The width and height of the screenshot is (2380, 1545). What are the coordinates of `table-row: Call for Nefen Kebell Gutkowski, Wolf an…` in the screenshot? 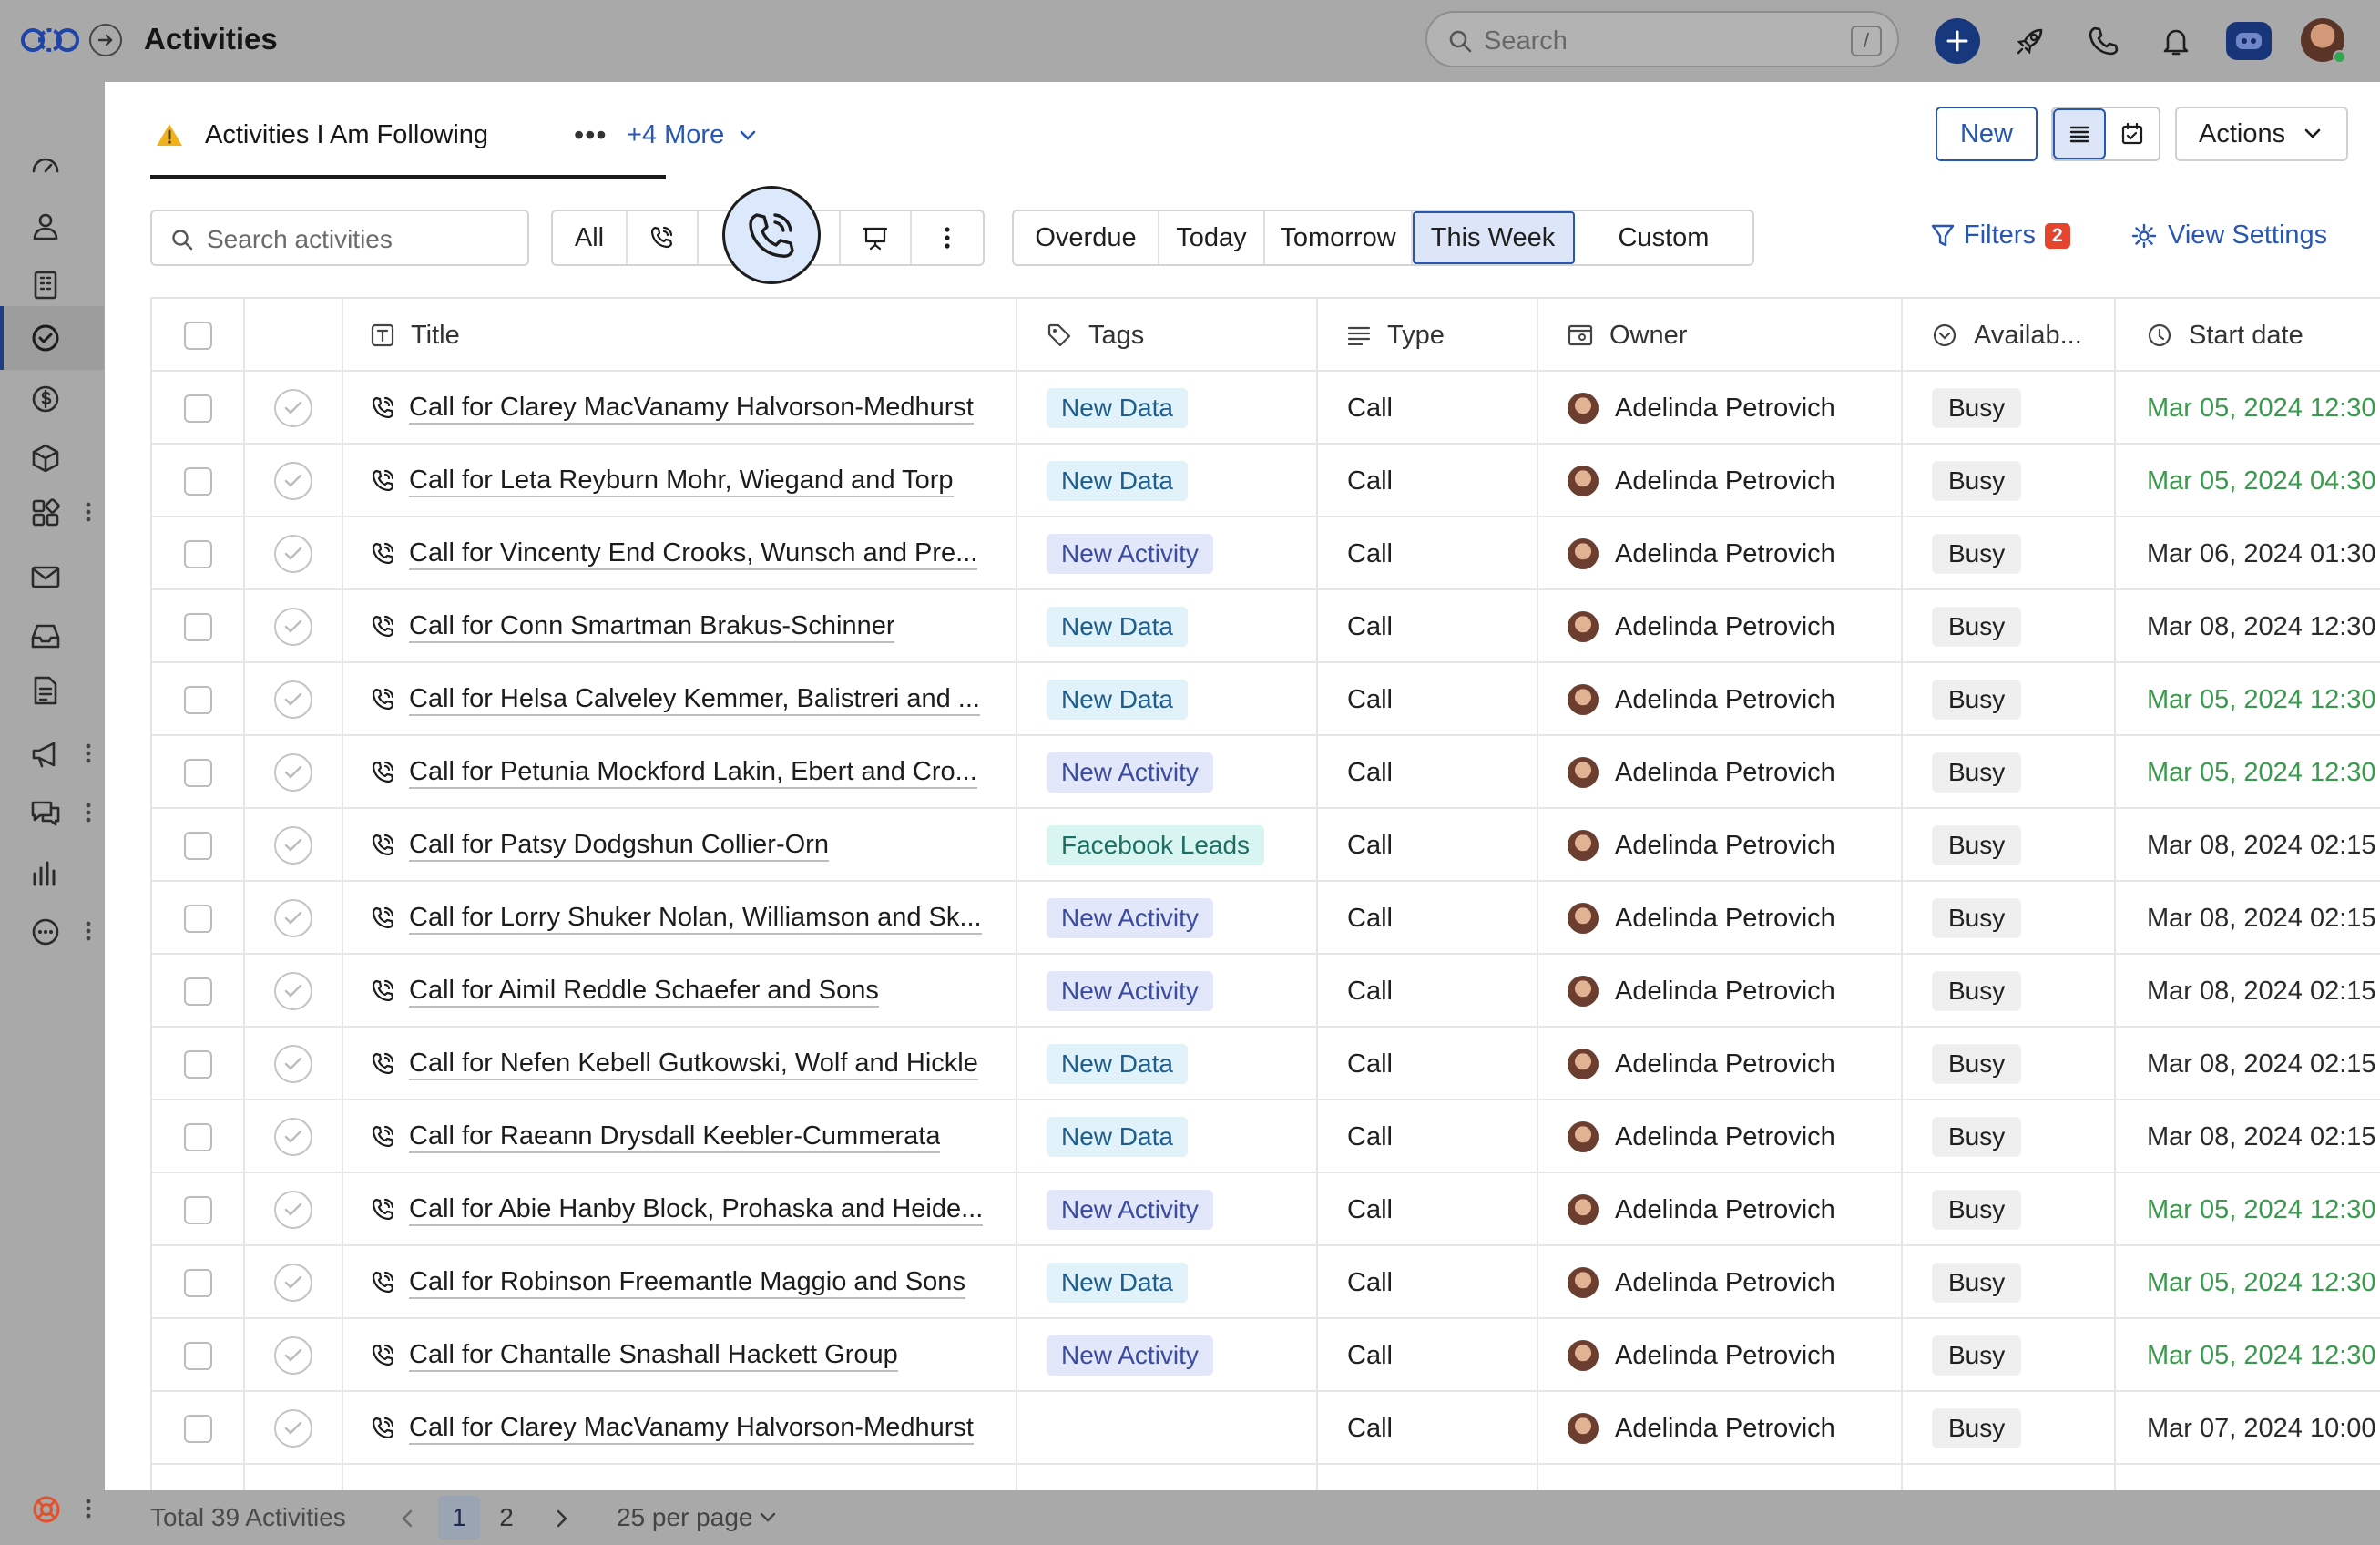 It's located at (1266, 1064).